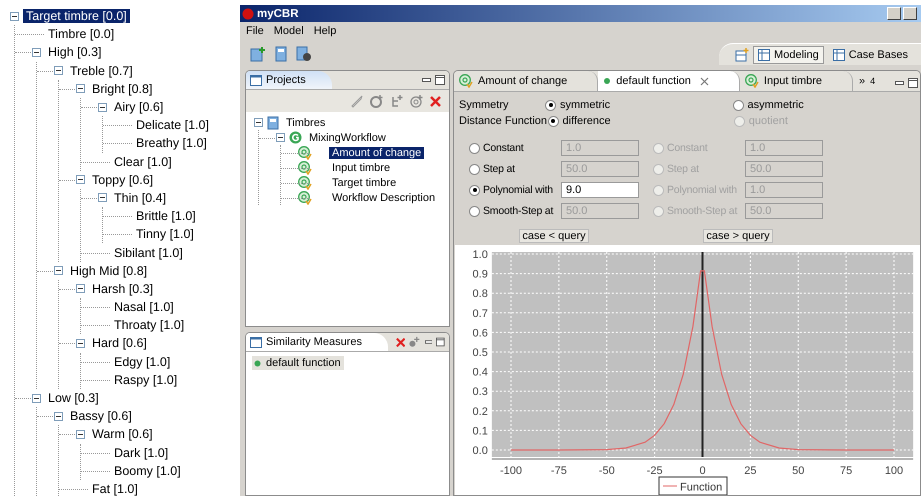 The height and width of the screenshot is (496, 921). I want to click on tree-item: Timbre [0.0], so click(81, 34).